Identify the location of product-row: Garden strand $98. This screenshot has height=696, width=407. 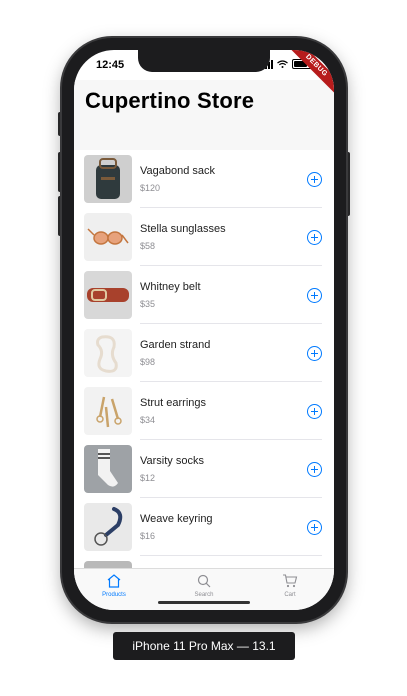
(204, 353).